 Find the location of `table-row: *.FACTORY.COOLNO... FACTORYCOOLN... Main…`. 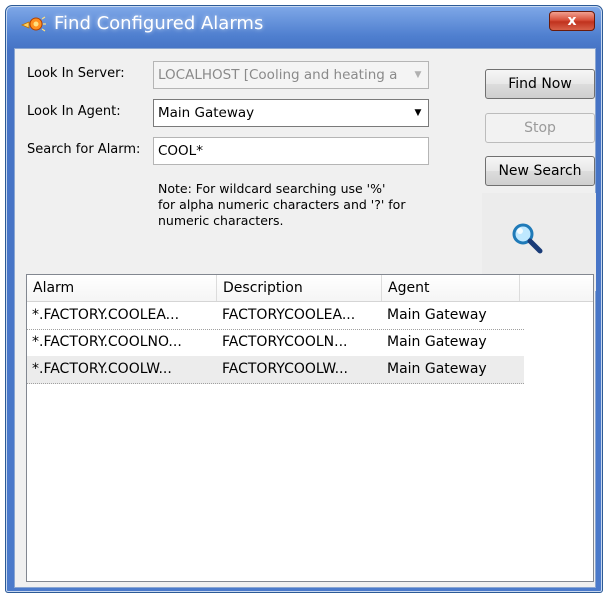

table-row: *.FACTORY.COOLNO... FACTORYCOOLN... Main… is located at coordinates (275, 343).